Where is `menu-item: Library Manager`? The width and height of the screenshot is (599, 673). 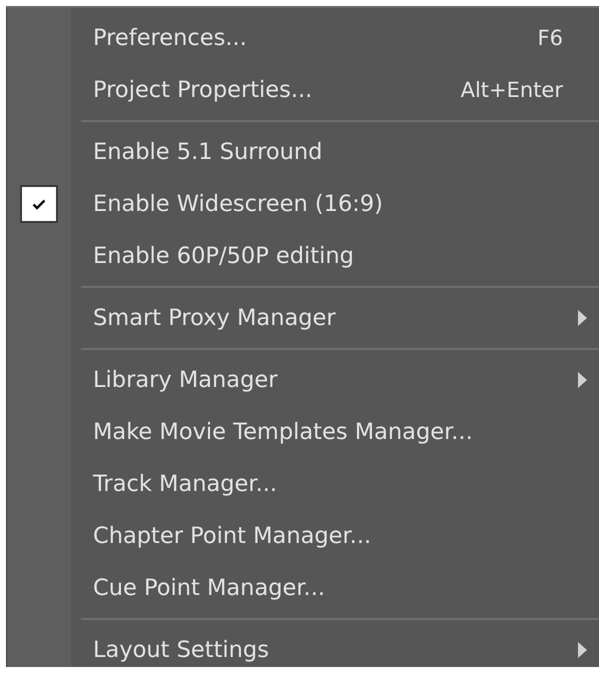
menu-item: Library Manager is located at coordinates (303, 380).